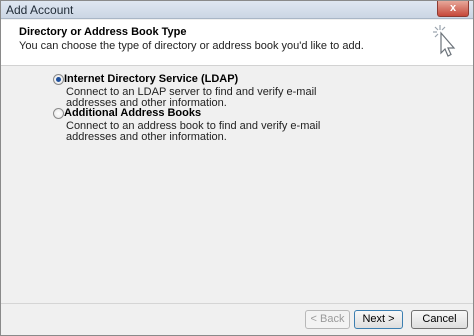 The image size is (474, 336). I want to click on additional-address-books-label: Additional Address Books, so click(132, 113).